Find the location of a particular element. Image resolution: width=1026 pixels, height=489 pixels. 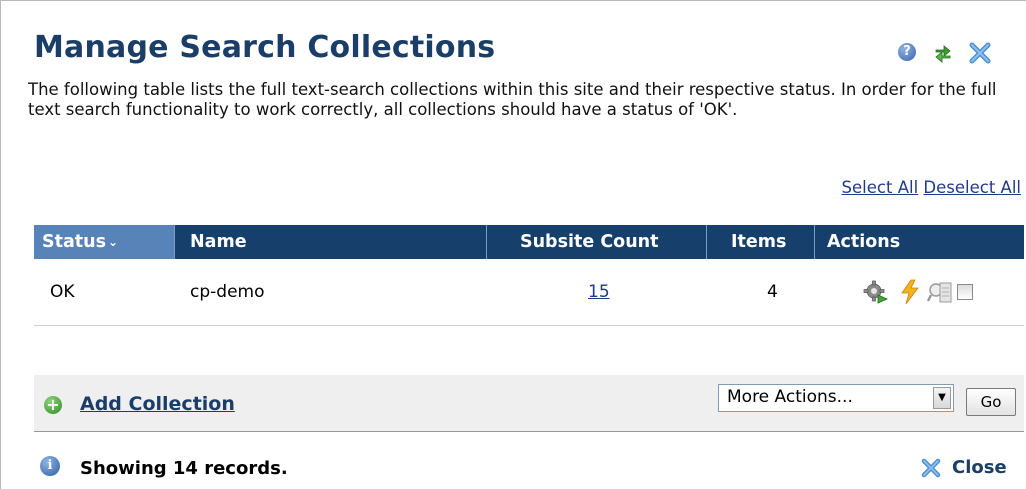

row-actions is located at coordinates (907, 292).